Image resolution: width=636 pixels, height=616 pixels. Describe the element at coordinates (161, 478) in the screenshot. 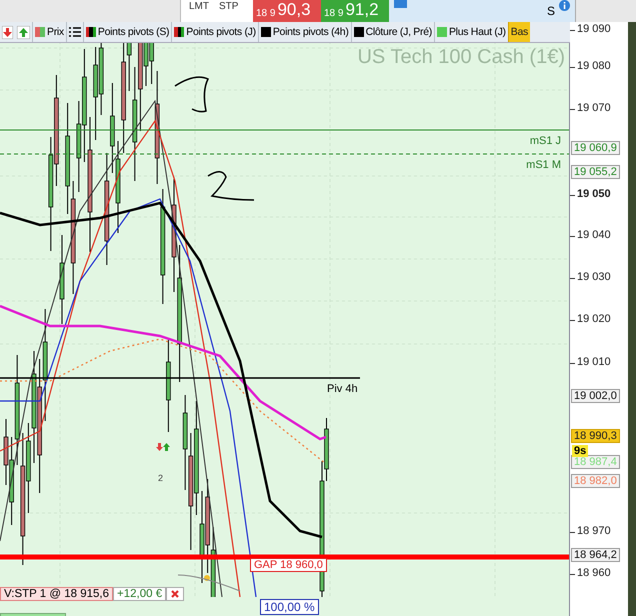

I see `trade-count: 2` at that location.